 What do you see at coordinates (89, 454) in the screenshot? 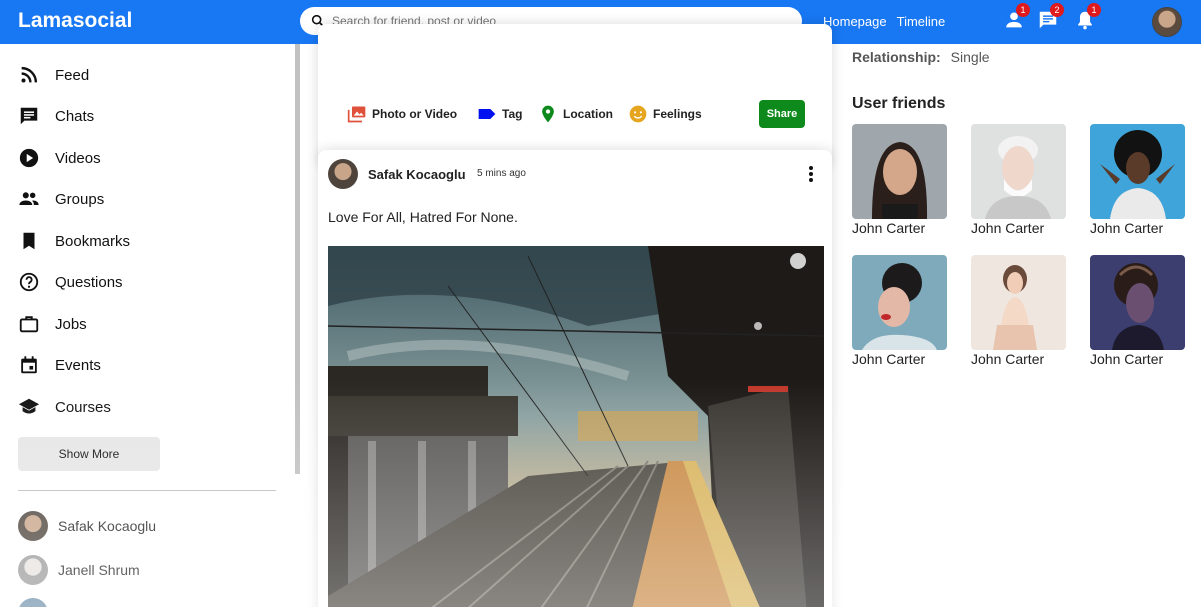
I see `show-more-button: Show More` at bounding box center [89, 454].